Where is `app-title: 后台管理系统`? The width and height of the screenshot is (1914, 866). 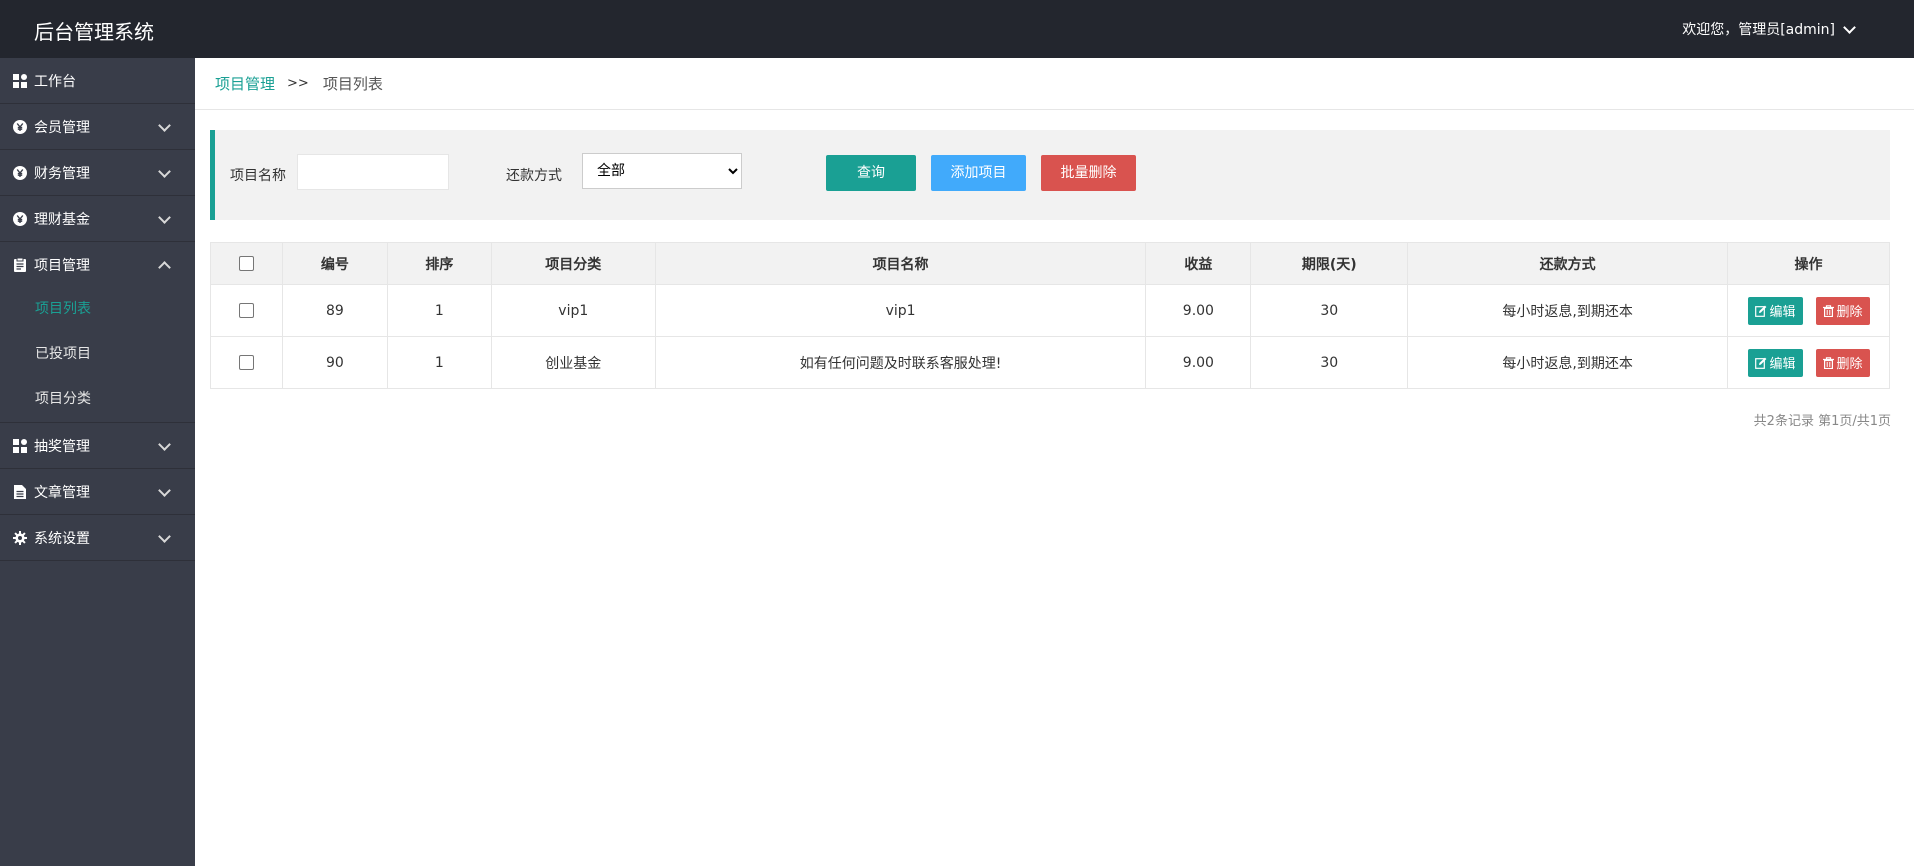 app-title: 后台管理系统 is located at coordinates (94, 32).